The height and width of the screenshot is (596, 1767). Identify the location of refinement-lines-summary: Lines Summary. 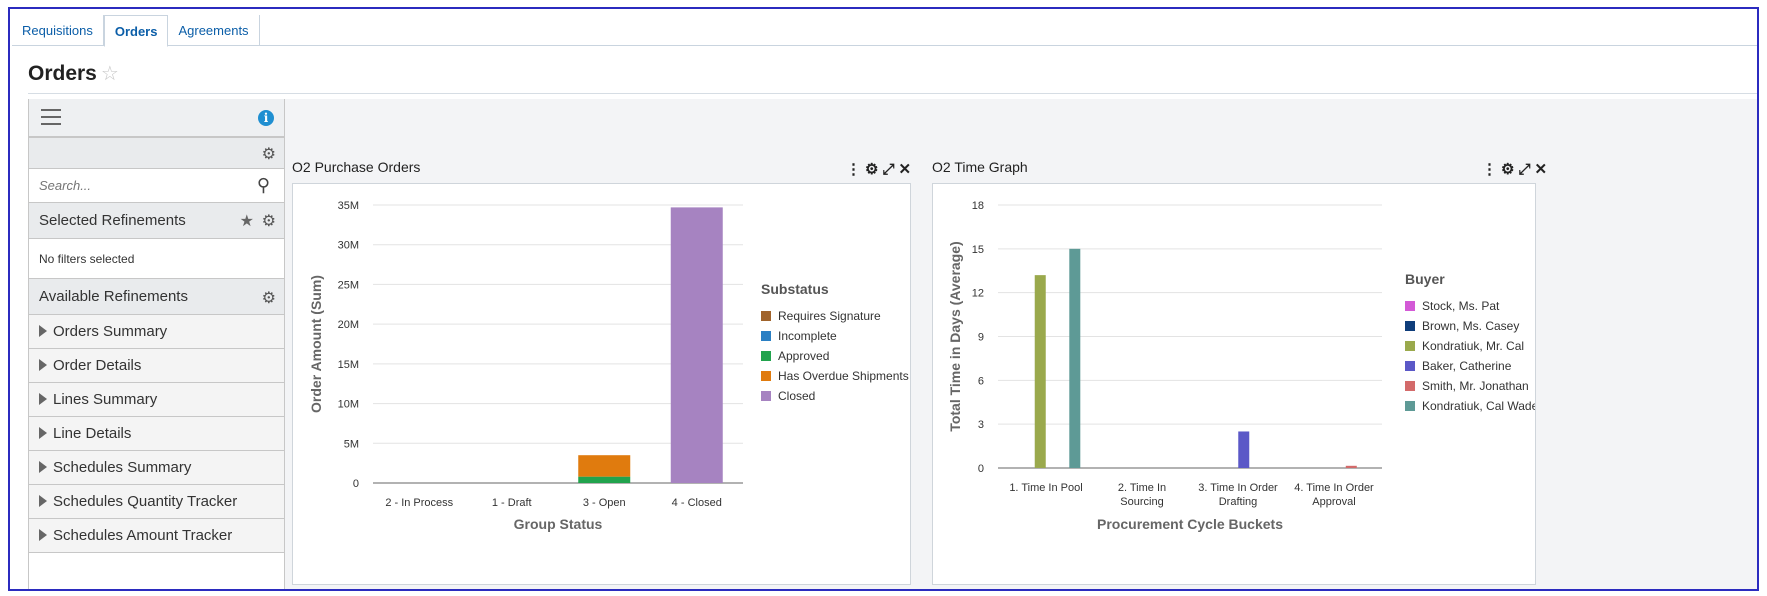
(156, 400).